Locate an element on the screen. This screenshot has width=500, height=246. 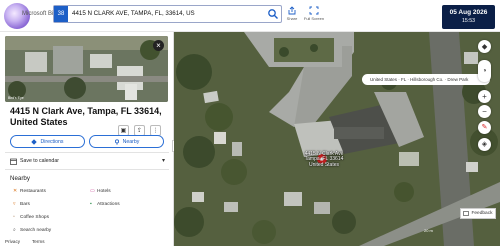
clock-time: 15:53 is located at coordinates (468, 21).